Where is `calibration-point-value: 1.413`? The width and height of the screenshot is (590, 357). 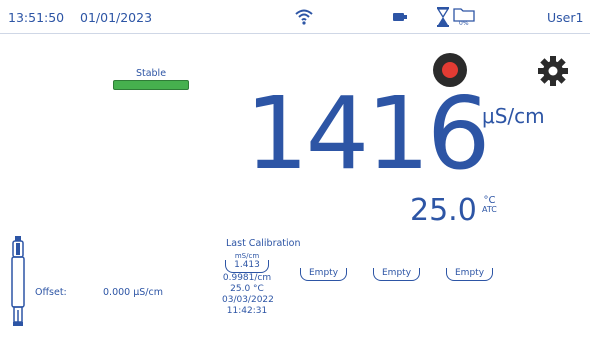 calibration-point-value: 1.413 is located at coordinates (247, 266).